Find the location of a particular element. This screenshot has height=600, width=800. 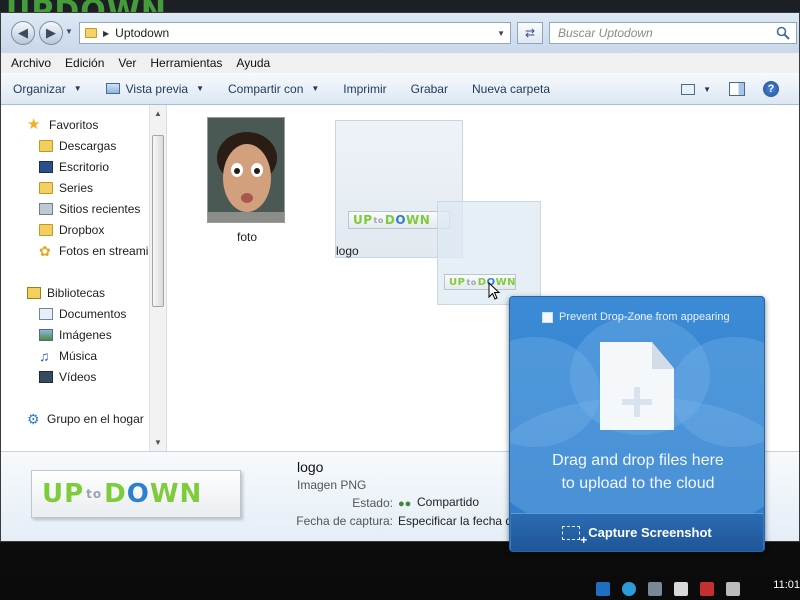

sidebar-item-descargas: Descargas is located at coordinates (77, 146).